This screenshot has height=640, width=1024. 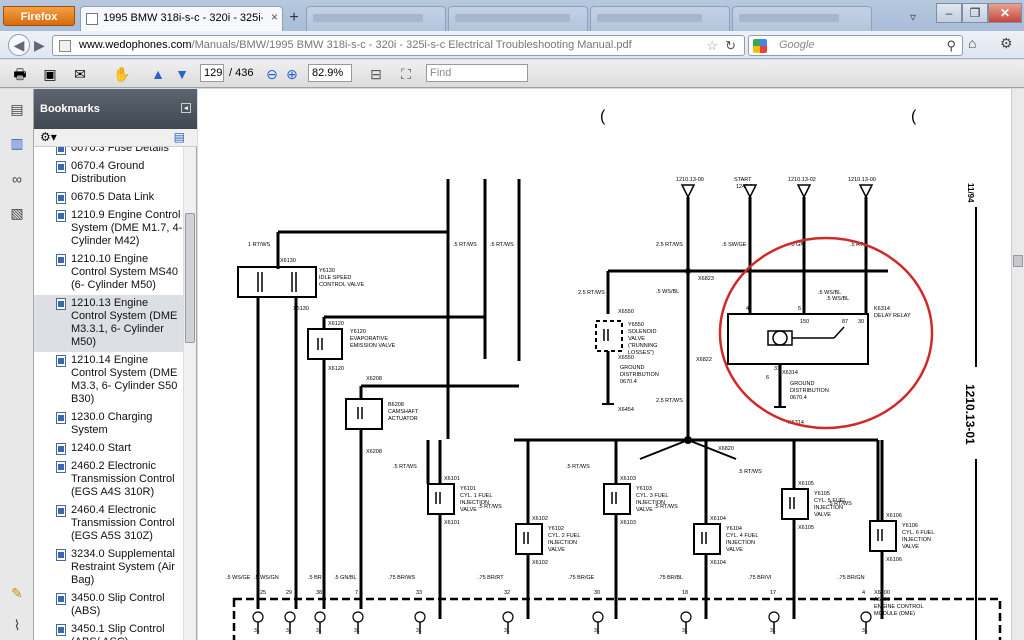 What do you see at coordinates (855, 45) in the screenshot?
I see `search-box: Google ⚲` at bounding box center [855, 45].